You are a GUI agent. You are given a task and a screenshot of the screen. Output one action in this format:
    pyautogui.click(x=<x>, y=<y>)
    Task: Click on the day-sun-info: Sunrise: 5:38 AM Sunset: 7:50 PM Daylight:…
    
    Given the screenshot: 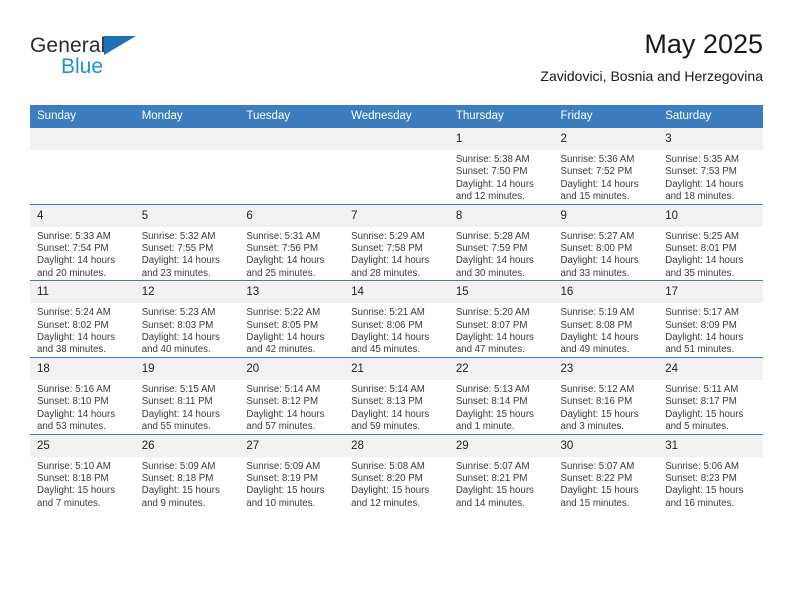 What is the action you would take?
    pyautogui.click(x=501, y=177)
    